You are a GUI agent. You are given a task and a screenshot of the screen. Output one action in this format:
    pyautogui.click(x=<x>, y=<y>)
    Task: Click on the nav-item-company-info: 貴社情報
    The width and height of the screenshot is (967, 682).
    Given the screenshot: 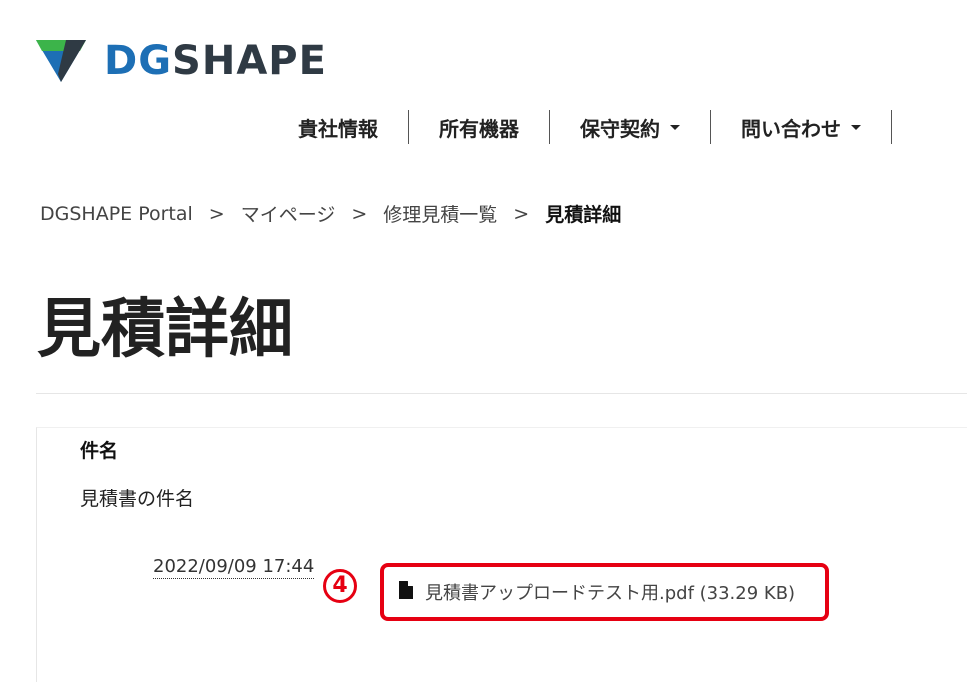 What is the action you would take?
    pyautogui.click(x=338, y=127)
    